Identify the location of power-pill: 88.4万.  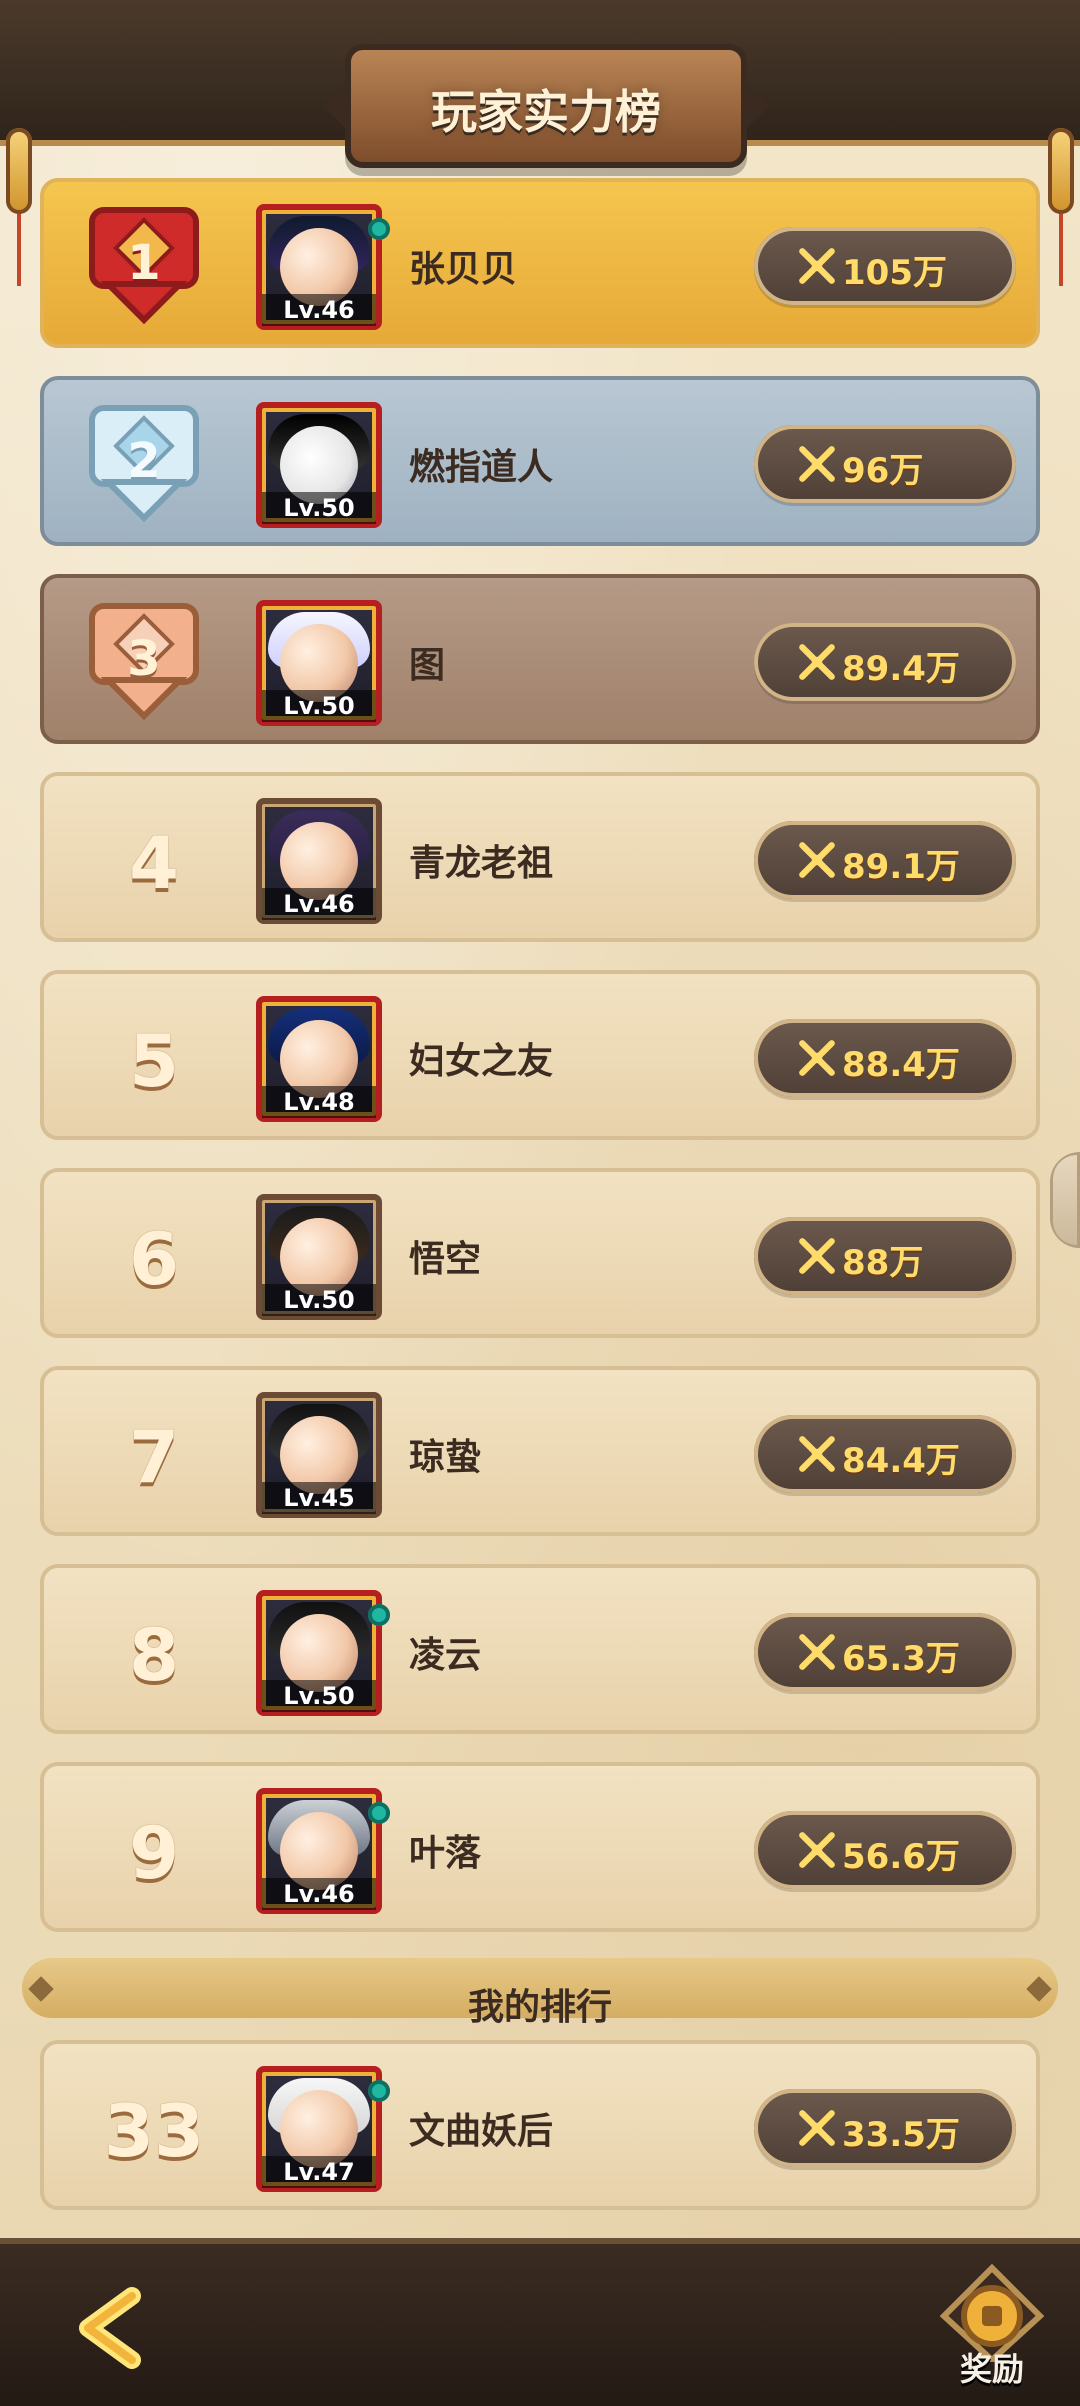
(885, 1058).